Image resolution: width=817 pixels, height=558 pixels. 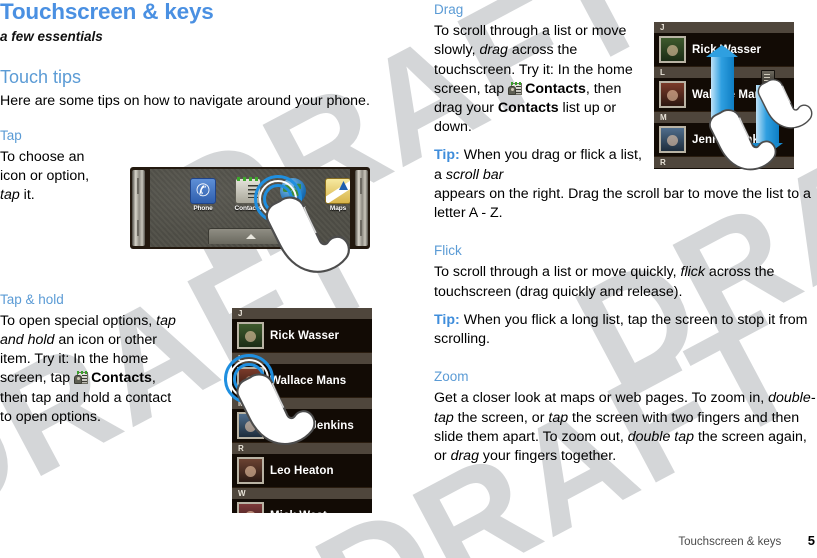 I want to click on phone-left-rail, so click(x=138, y=208).